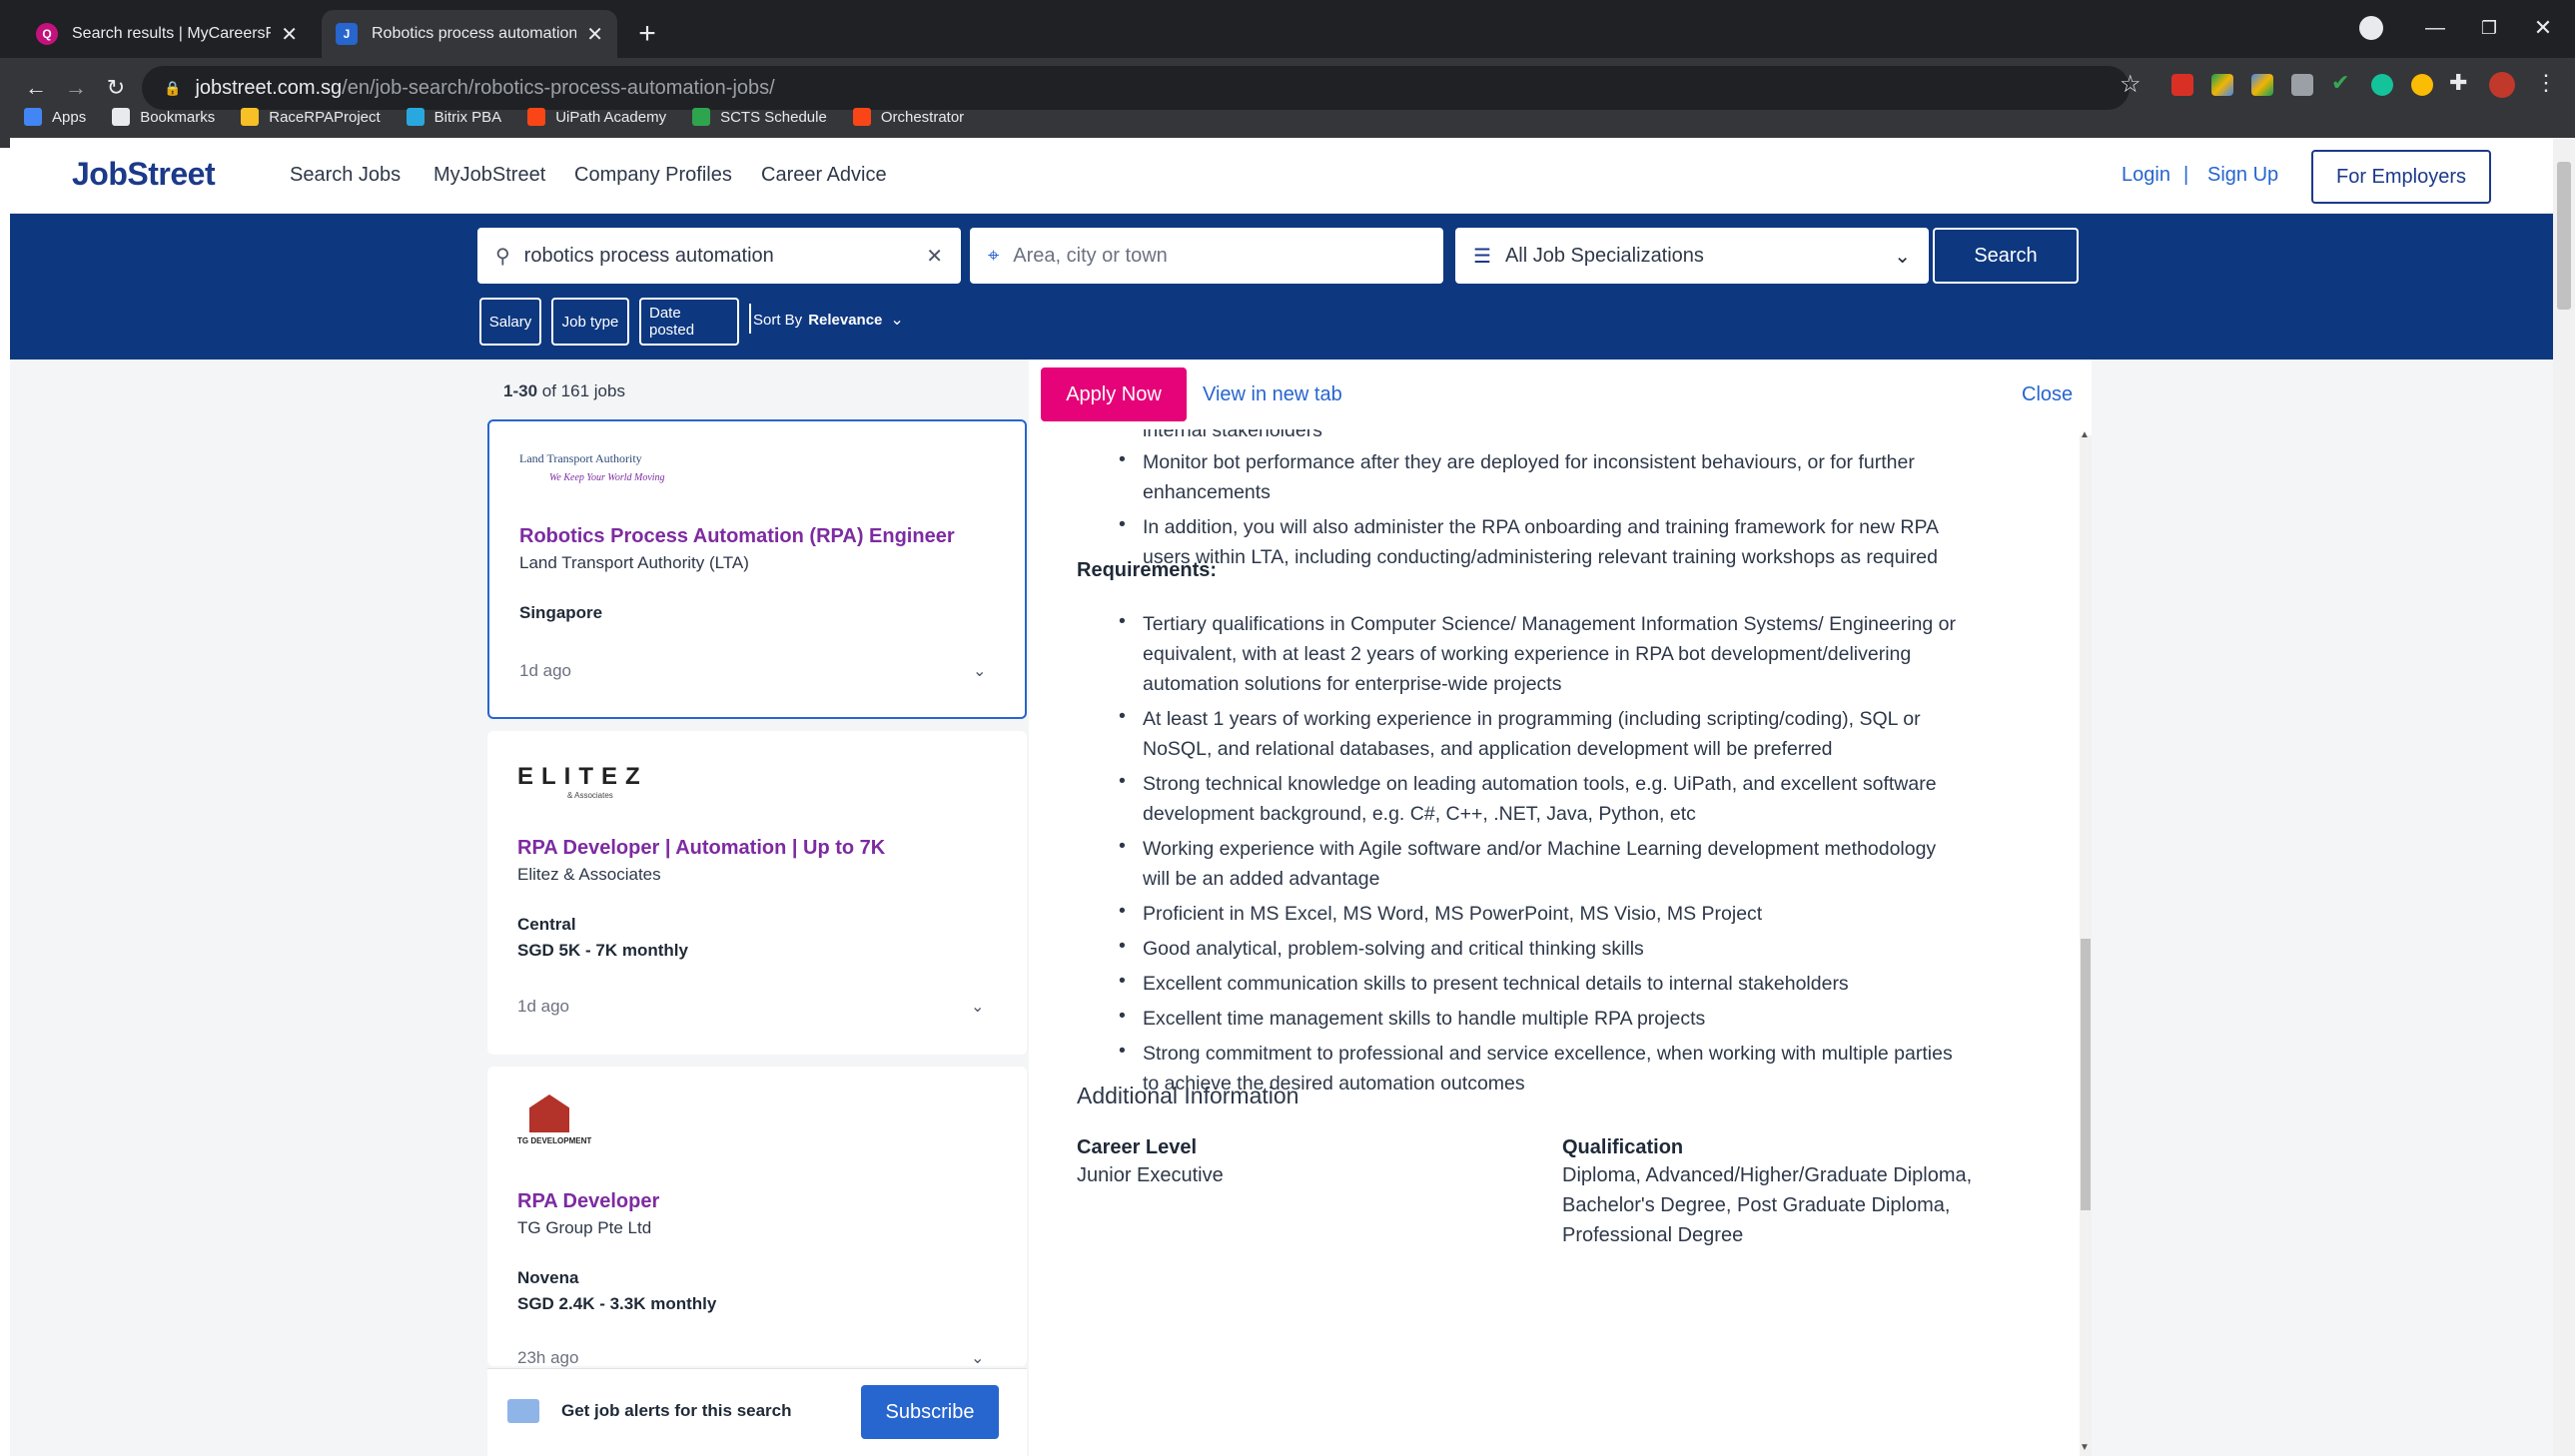  Describe the element at coordinates (778, 320) in the screenshot. I see `sort-label: Sort By` at that location.